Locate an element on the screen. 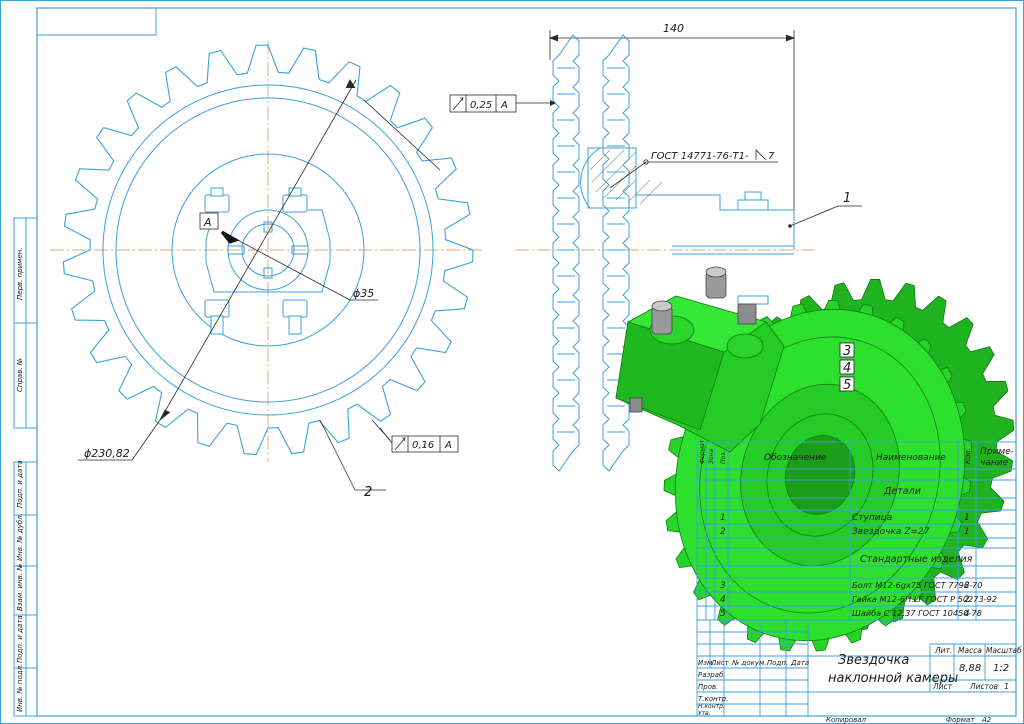  row-3-name: Болт М12-6gх75 ГОСТ 7796-70 is located at coordinates (917, 585).